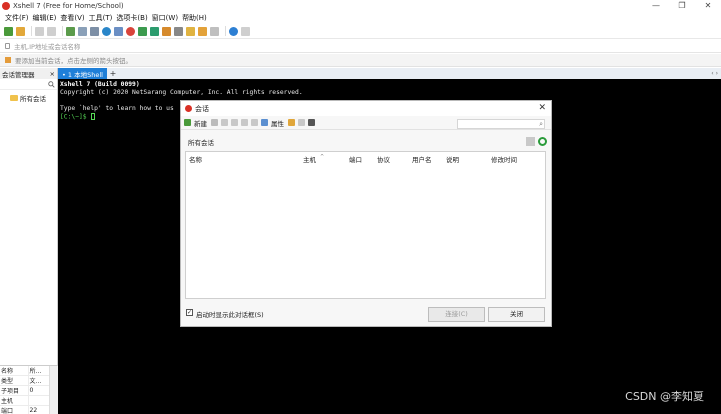 The image size is (721, 414). Describe the element at coordinates (29, 246) in the screenshot. I see `session-manager-panel: 所有会话` at that location.